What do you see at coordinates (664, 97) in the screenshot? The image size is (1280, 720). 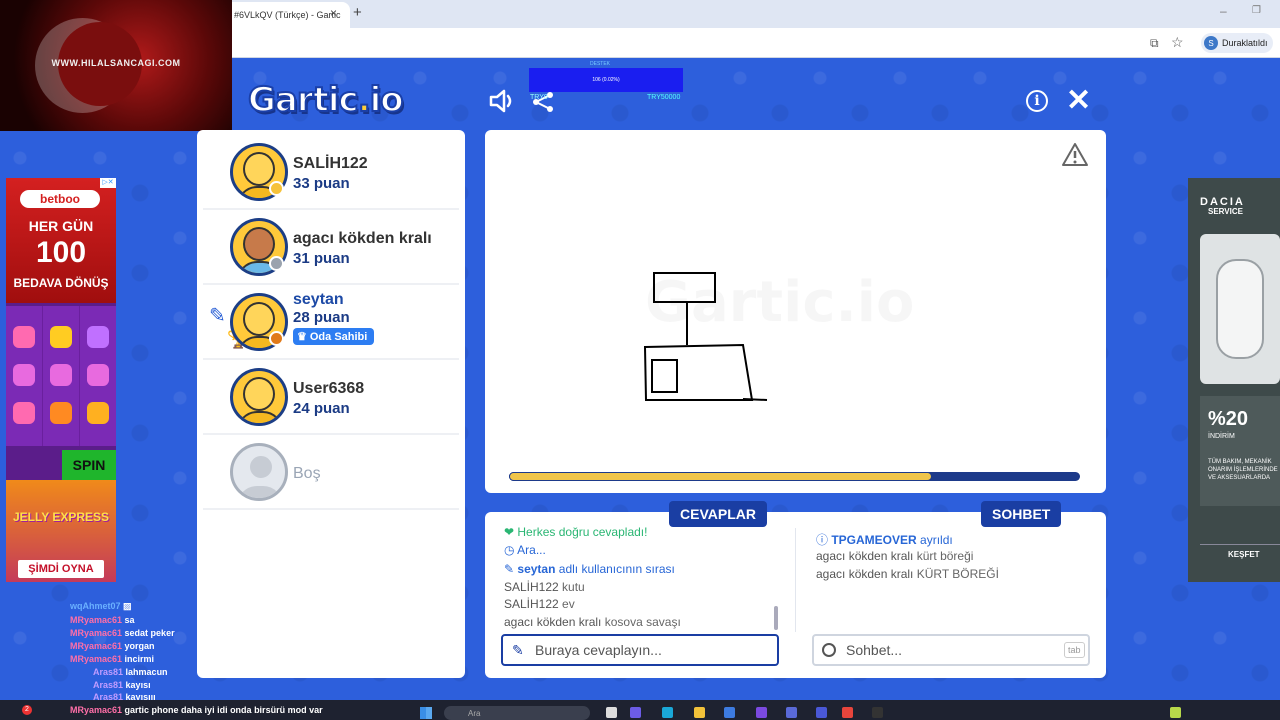 I see `donation-goal: TRY50000` at bounding box center [664, 97].